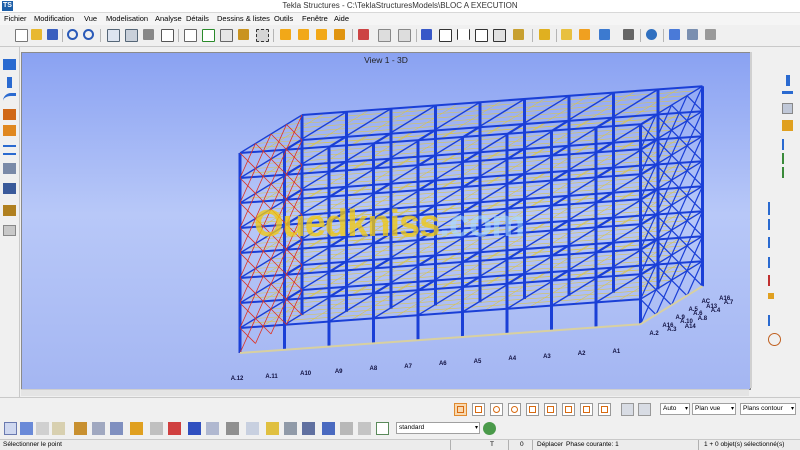 This screenshot has height=450, width=800. Describe the element at coordinates (37, 35) in the screenshot. I see `open-icon` at that location.